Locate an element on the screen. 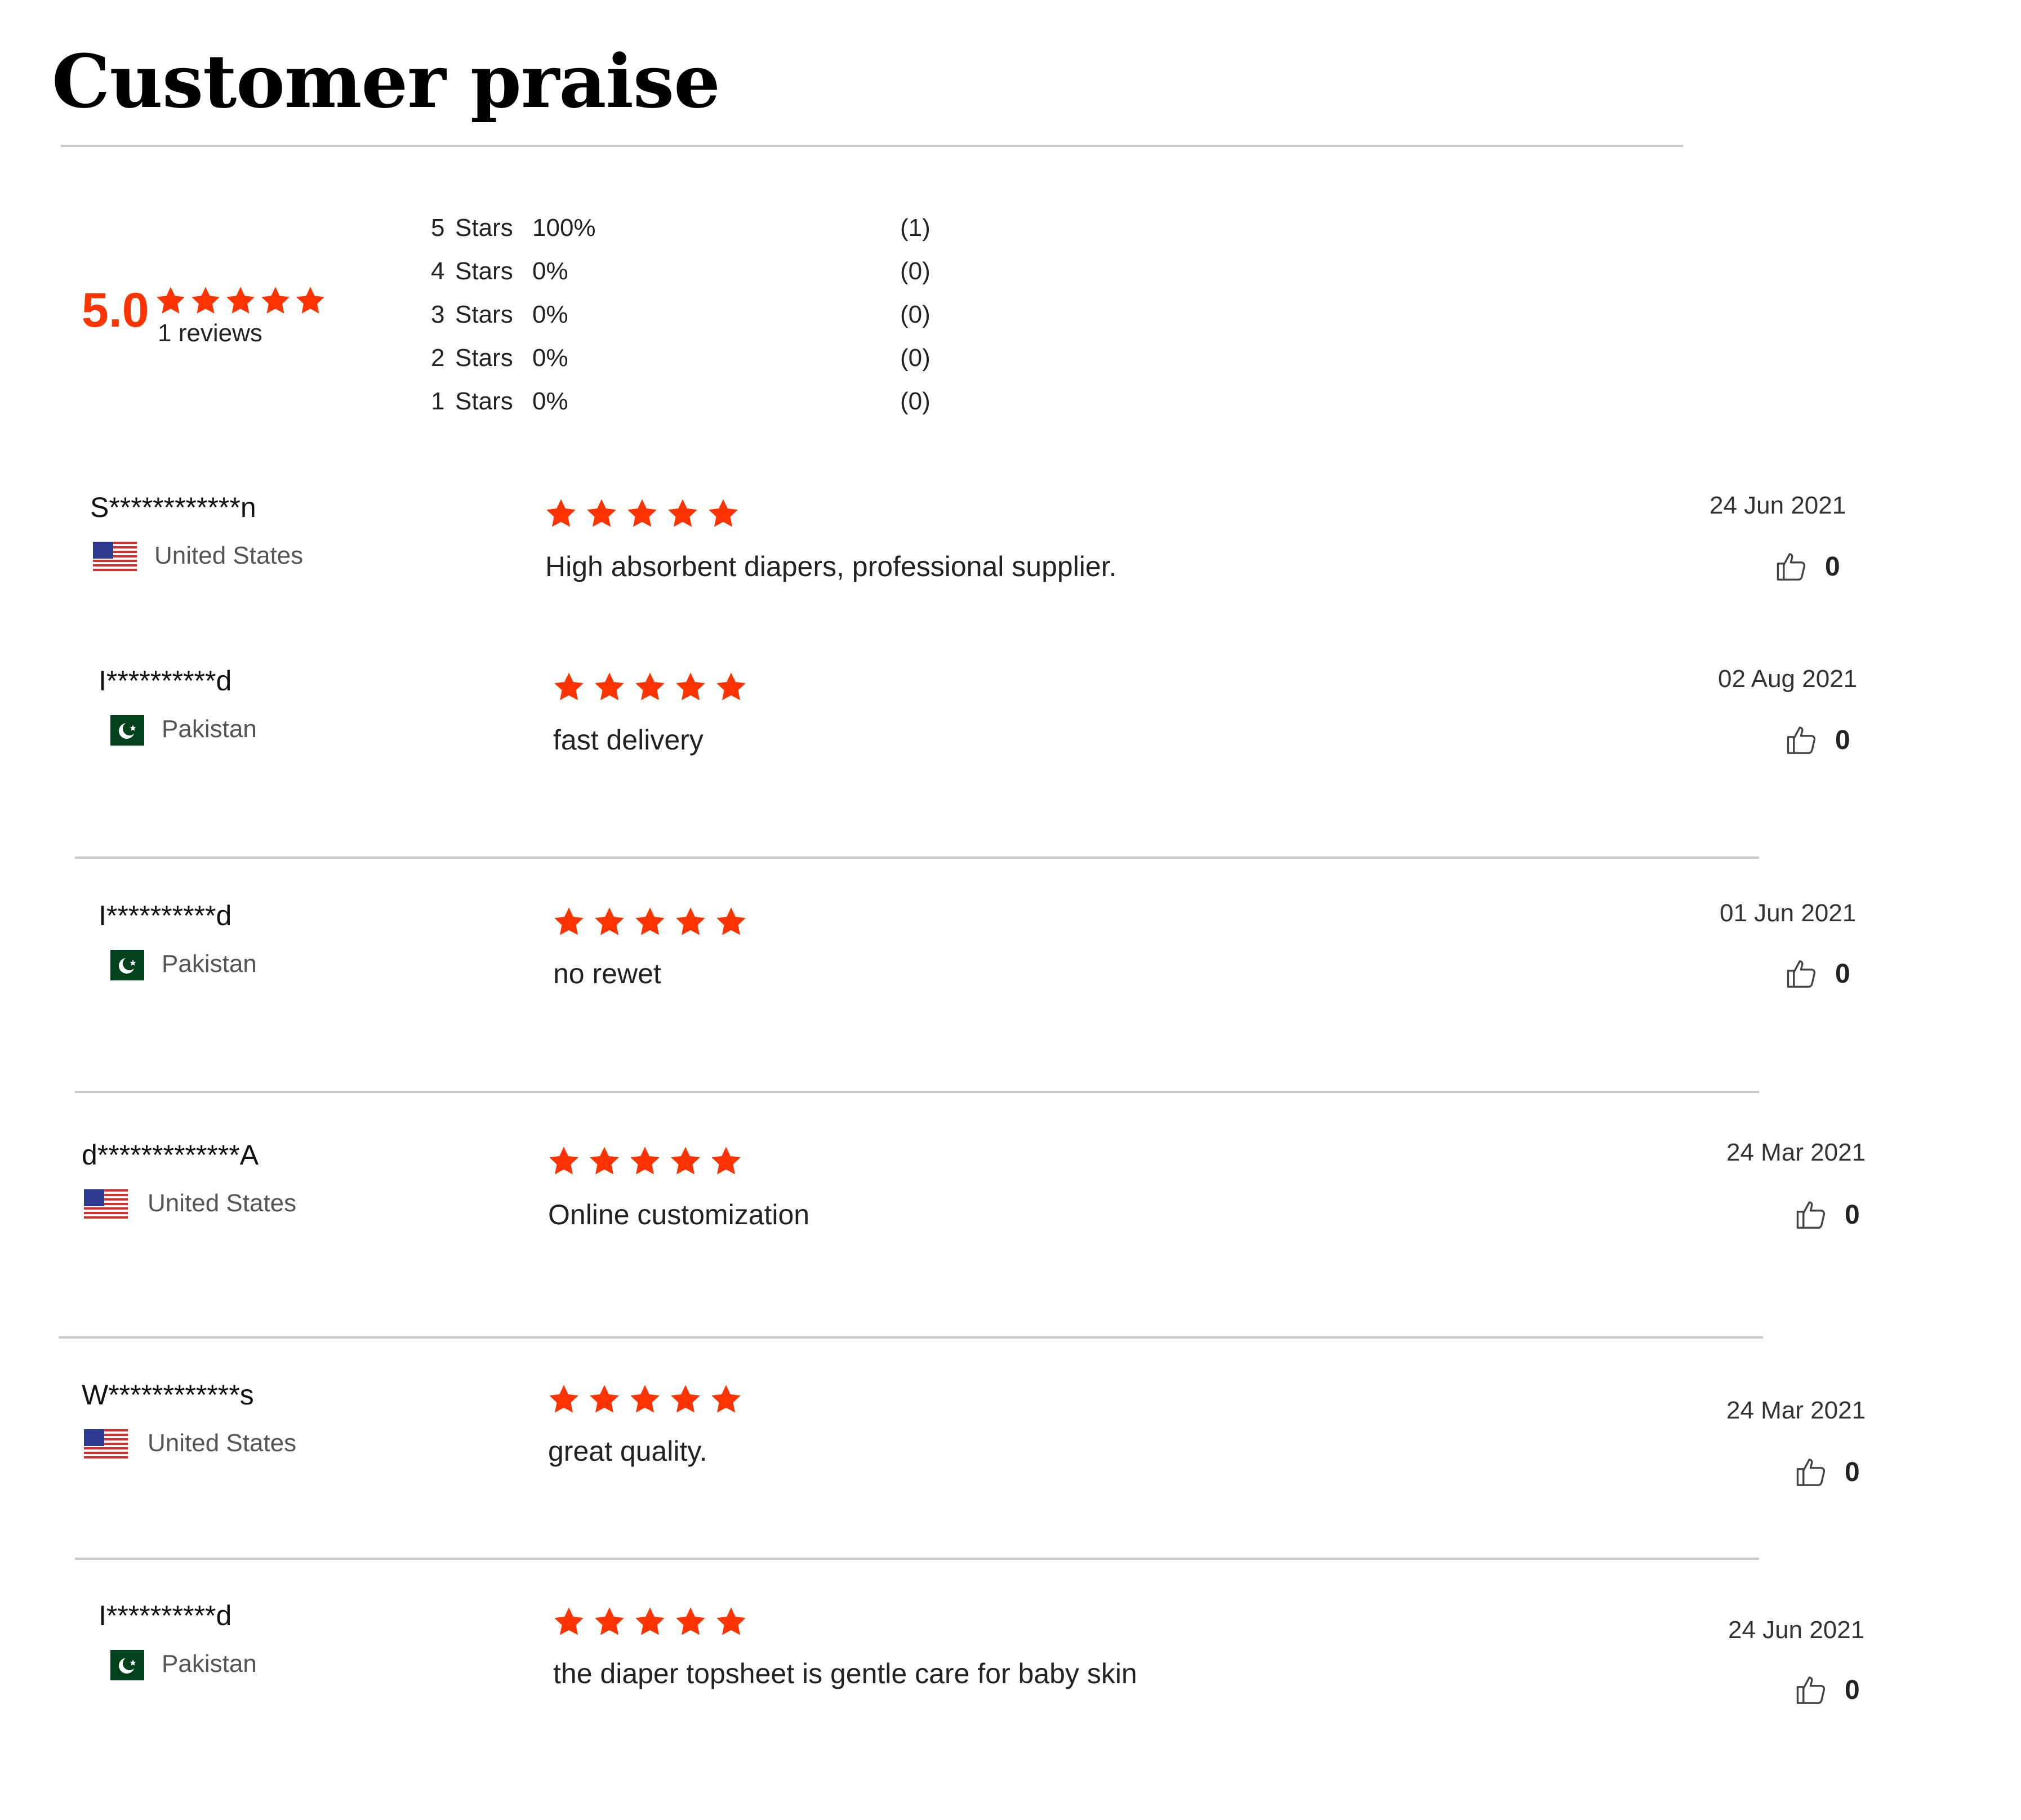  distribution-star-number: 4 is located at coordinates (438, 271).